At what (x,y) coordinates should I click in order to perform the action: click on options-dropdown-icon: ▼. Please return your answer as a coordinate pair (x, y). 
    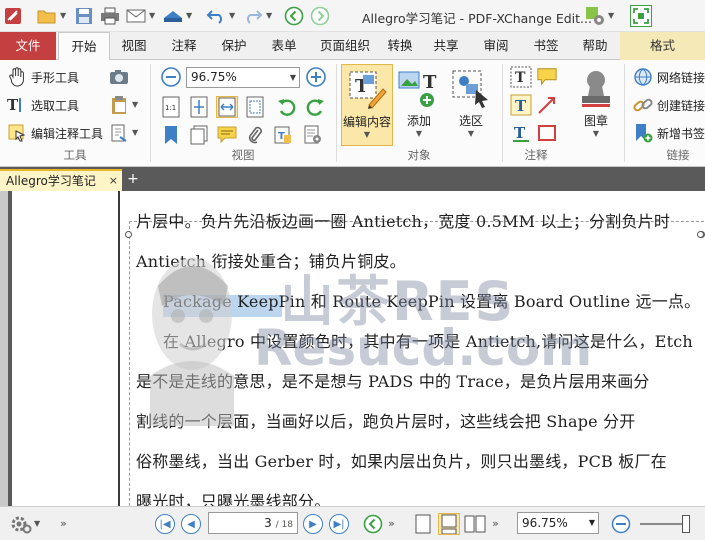
    Looking at the image, I should click on (37, 523).